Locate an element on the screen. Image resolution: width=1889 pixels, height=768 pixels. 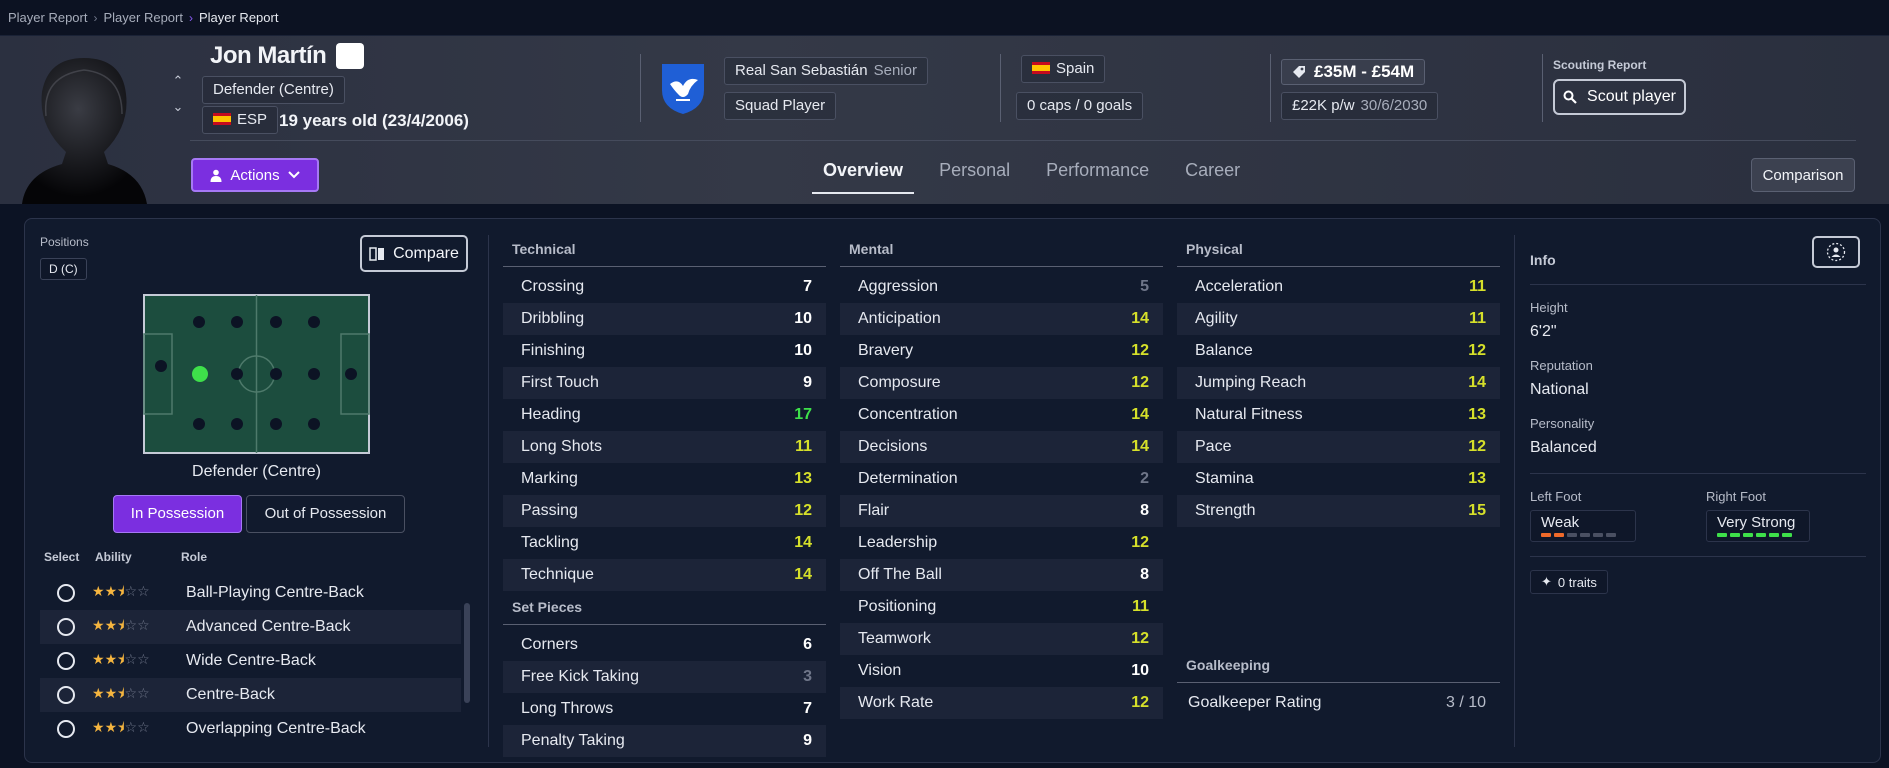
attribute-name: Off The Ball is located at coordinates (900, 574).